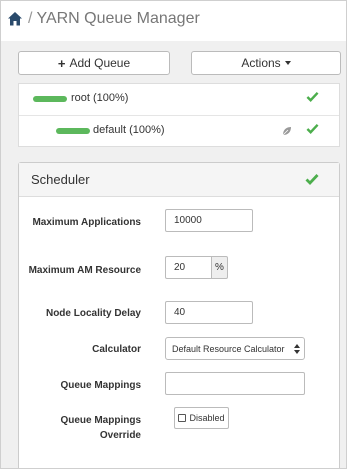 The image size is (347, 469). What do you see at coordinates (100, 428) in the screenshot?
I see `queue-mappings-override-label: Queue Mappings Override` at bounding box center [100, 428].